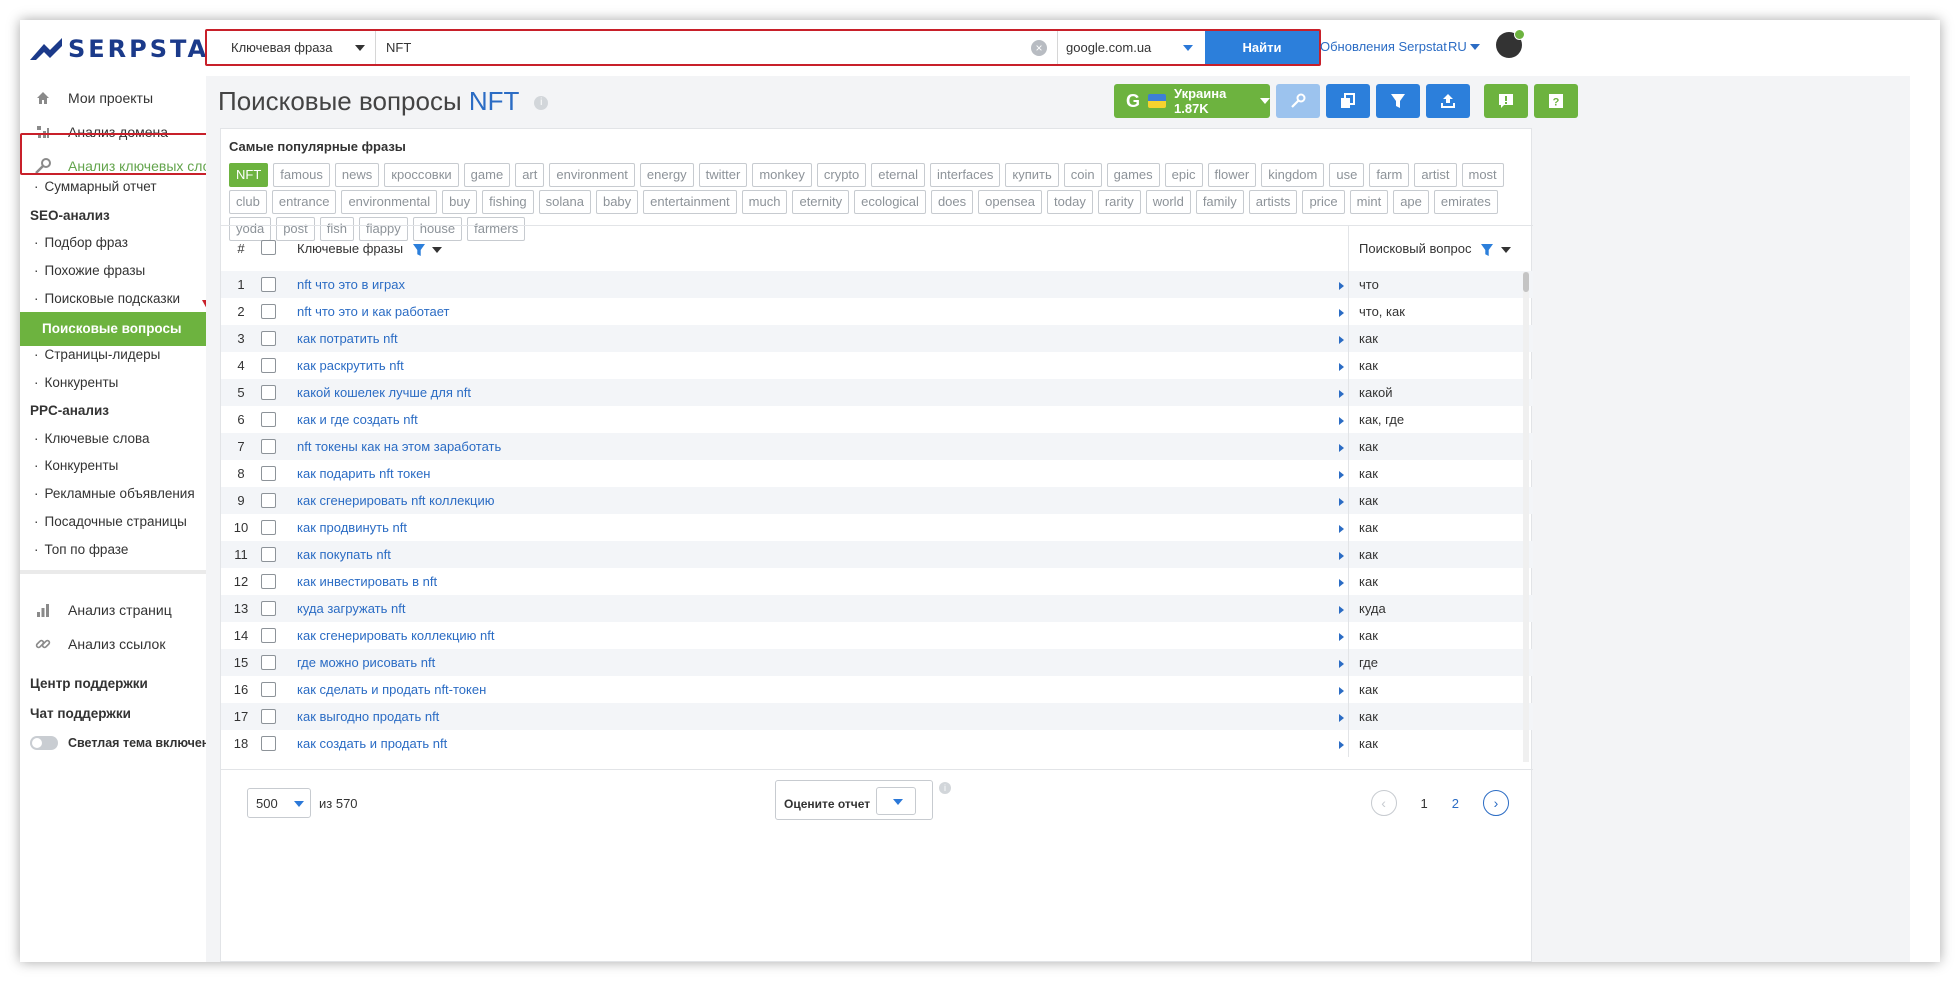  Describe the element at coordinates (1133, 175) in the screenshot. I see `popular-phrase-chip: games` at that location.